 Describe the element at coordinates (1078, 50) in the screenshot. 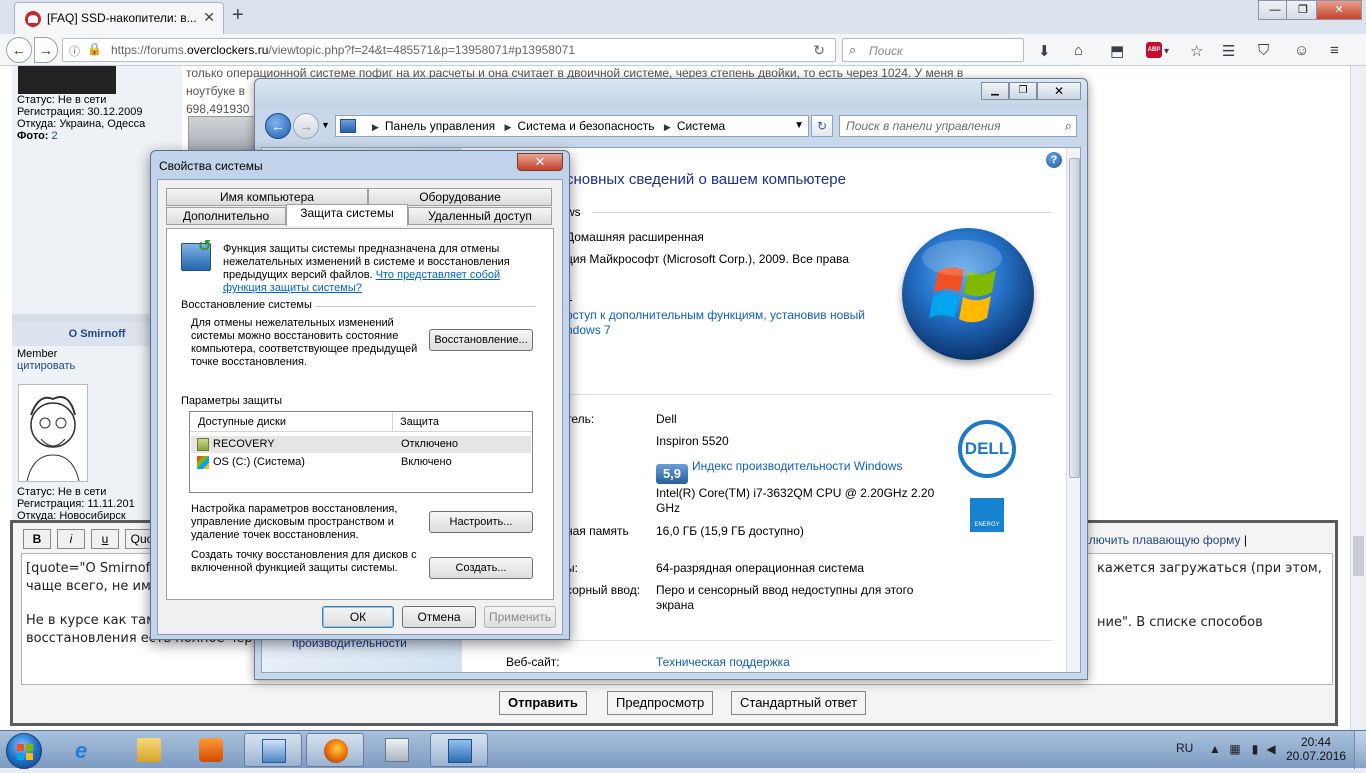

I see `home-icon: ⌂` at that location.